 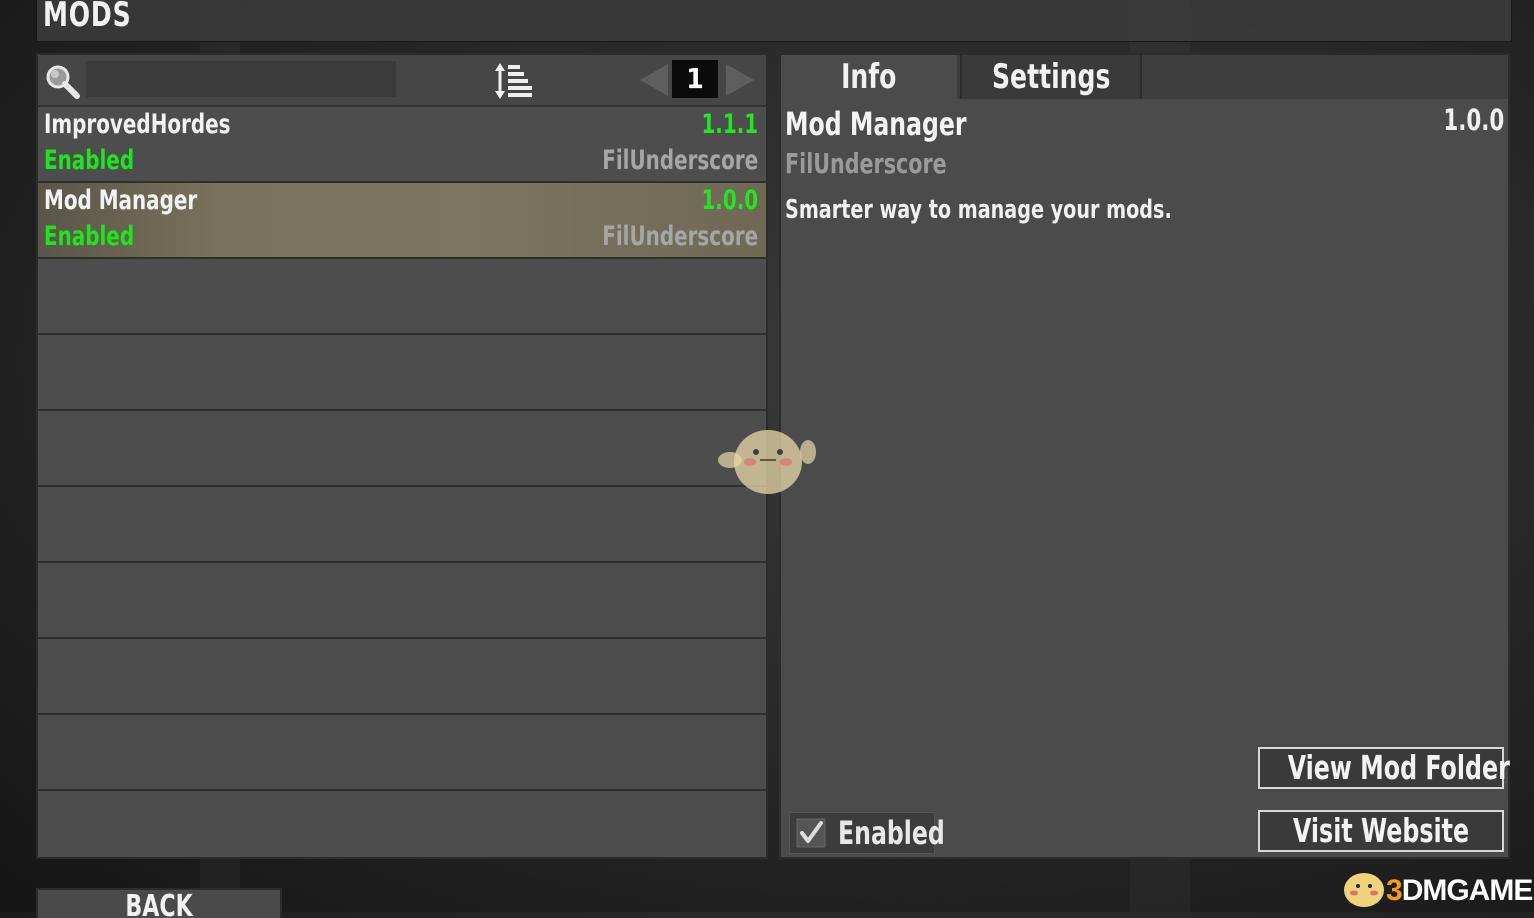 What do you see at coordinates (876, 124) in the screenshot?
I see `mod-detail-name: Mod Manager` at bounding box center [876, 124].